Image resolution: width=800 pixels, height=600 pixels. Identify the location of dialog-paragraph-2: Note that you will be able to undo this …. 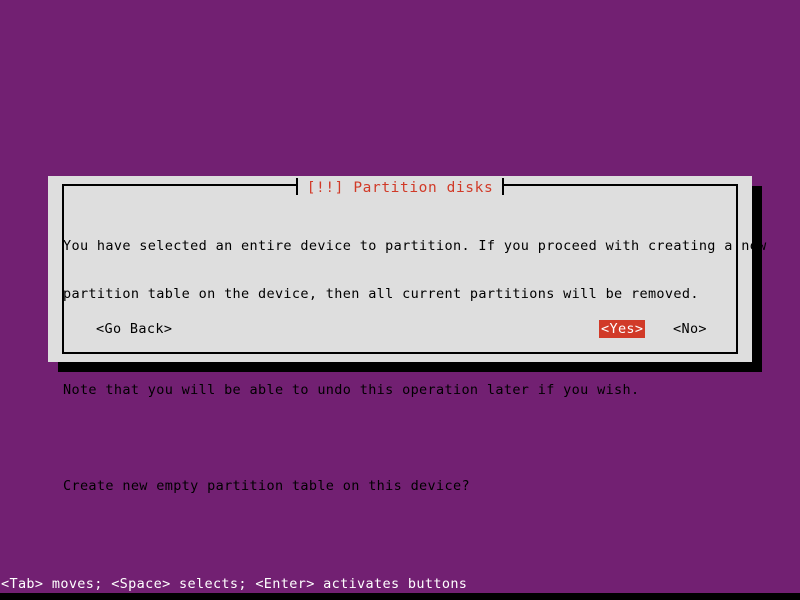
(351, 390).